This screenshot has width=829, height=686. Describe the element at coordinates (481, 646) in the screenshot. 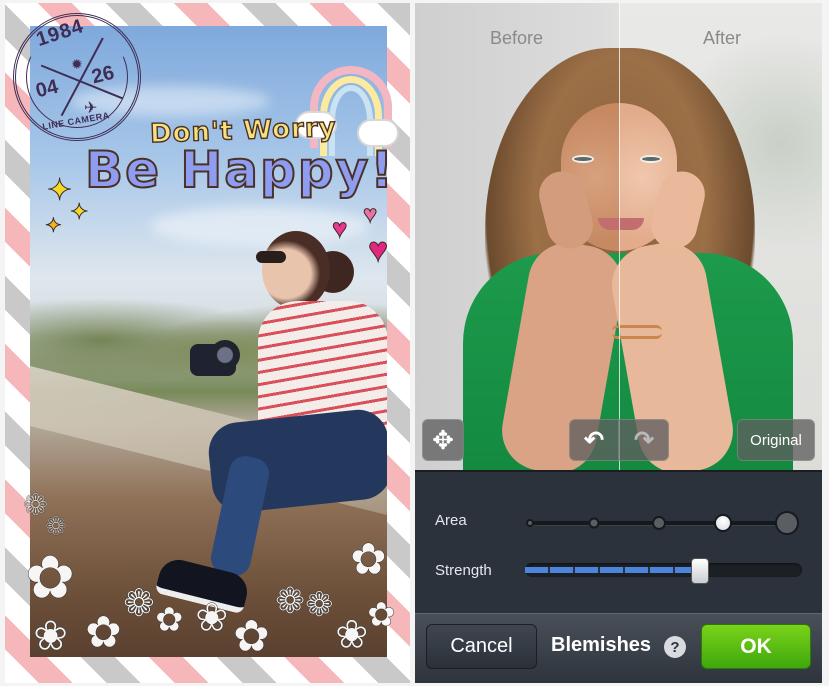

I see `cancel-button: Cancel` at that location.